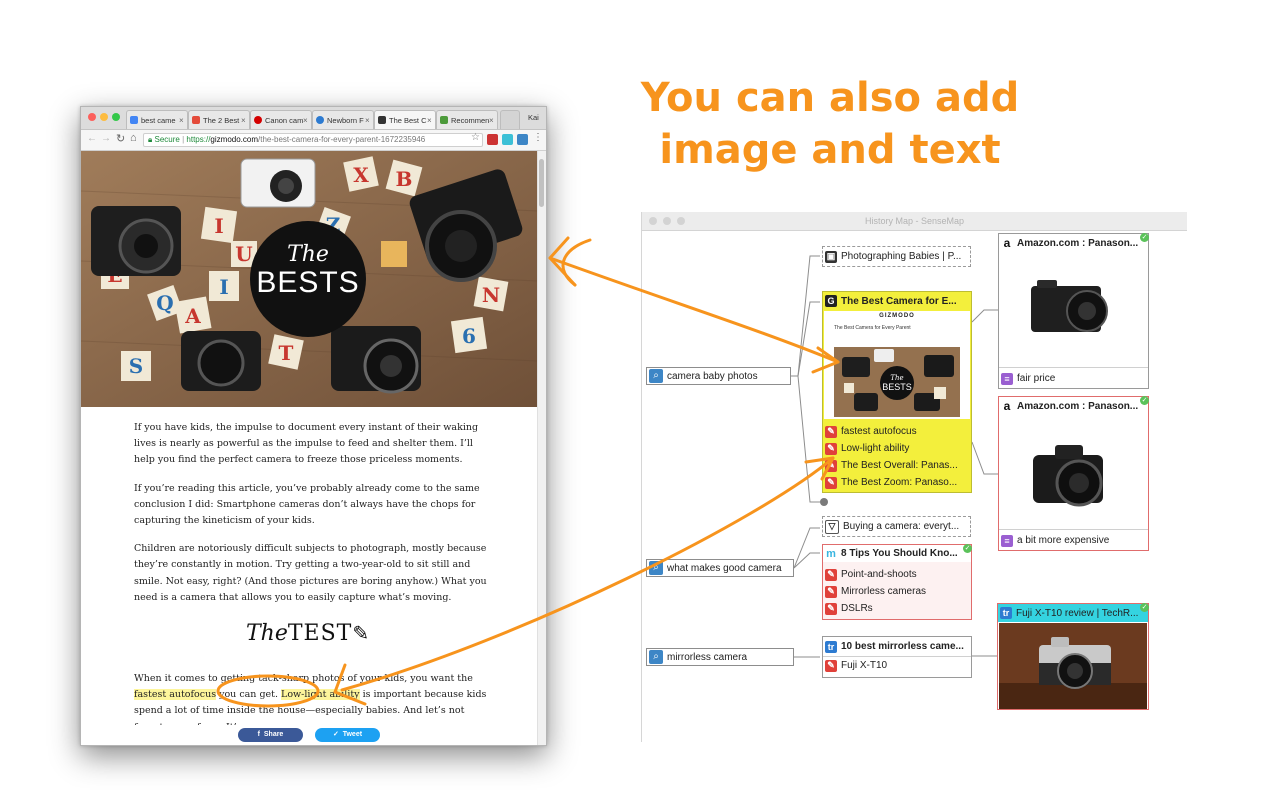 The width and height of the screenshot is (1280, 800). Describe the element at coordinates (694, 310) in the screenshot. I see `arrow-to-image` at that location.